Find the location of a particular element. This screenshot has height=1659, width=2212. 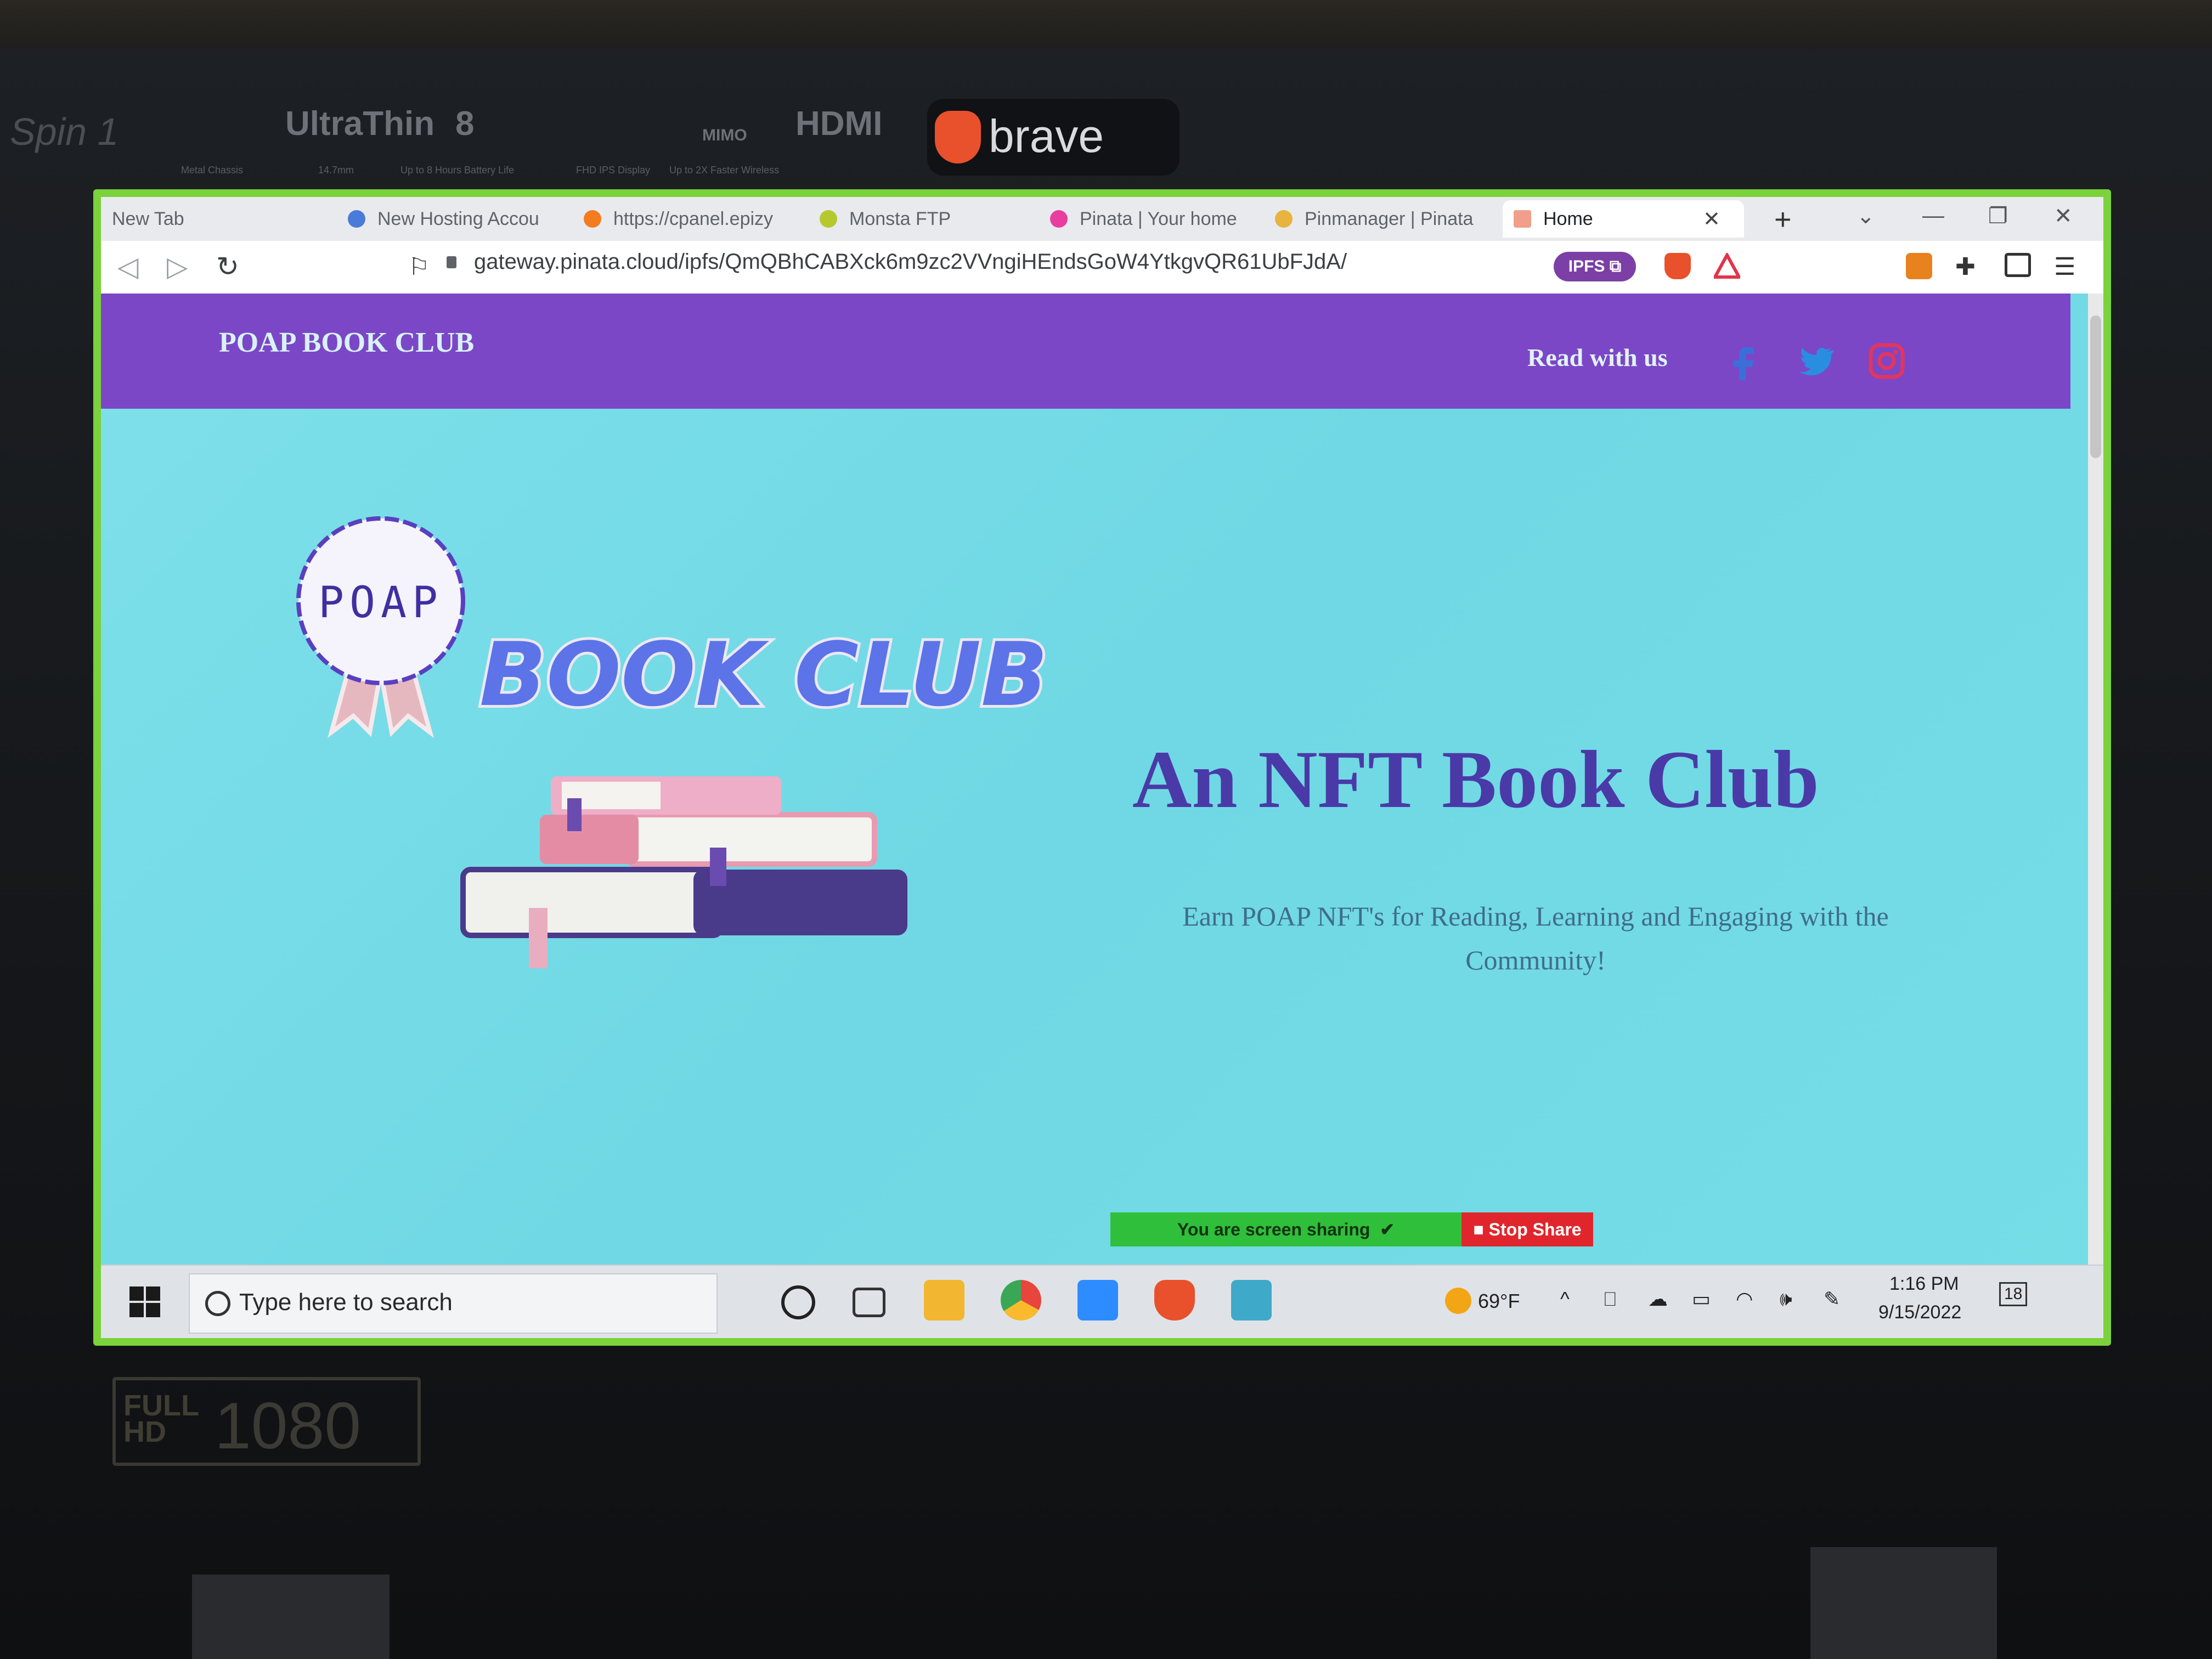

tab-label: Pinmanager | Pinata is located at coordinates (1390, 219).